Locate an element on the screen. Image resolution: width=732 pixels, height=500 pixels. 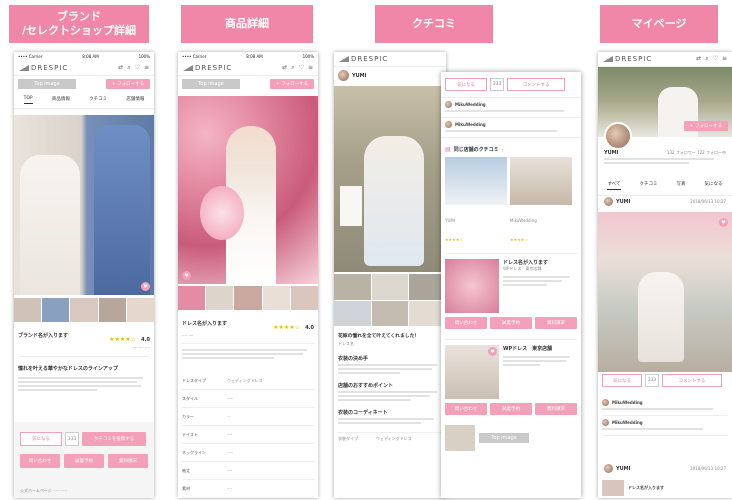
tab-products: 商品情報 is located at coordinates (61, 100).